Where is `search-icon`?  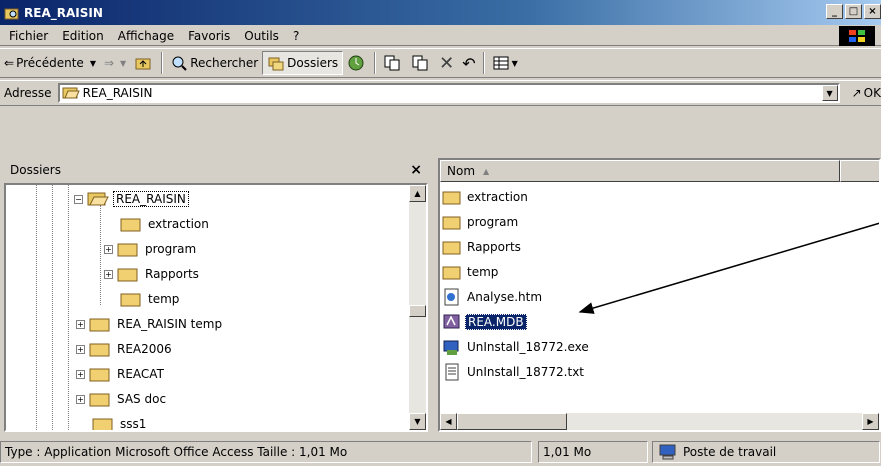
search-icon is located at coordinates (179, 63).